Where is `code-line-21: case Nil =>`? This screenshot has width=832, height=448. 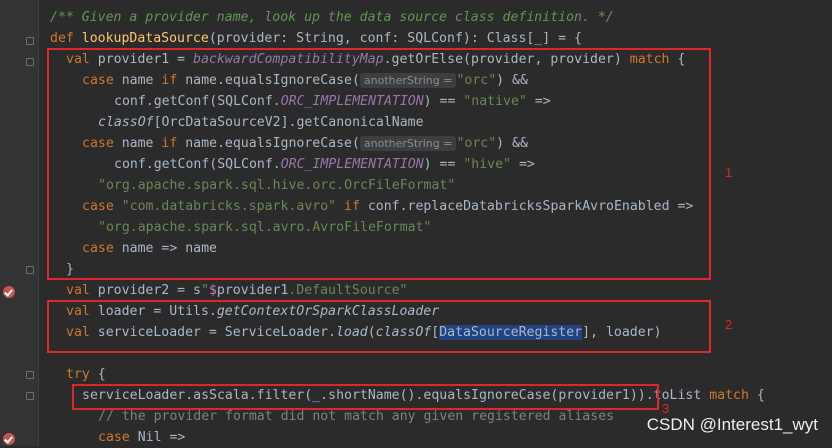 code-line-21: case Nil => is located at coordinates (142, 437).